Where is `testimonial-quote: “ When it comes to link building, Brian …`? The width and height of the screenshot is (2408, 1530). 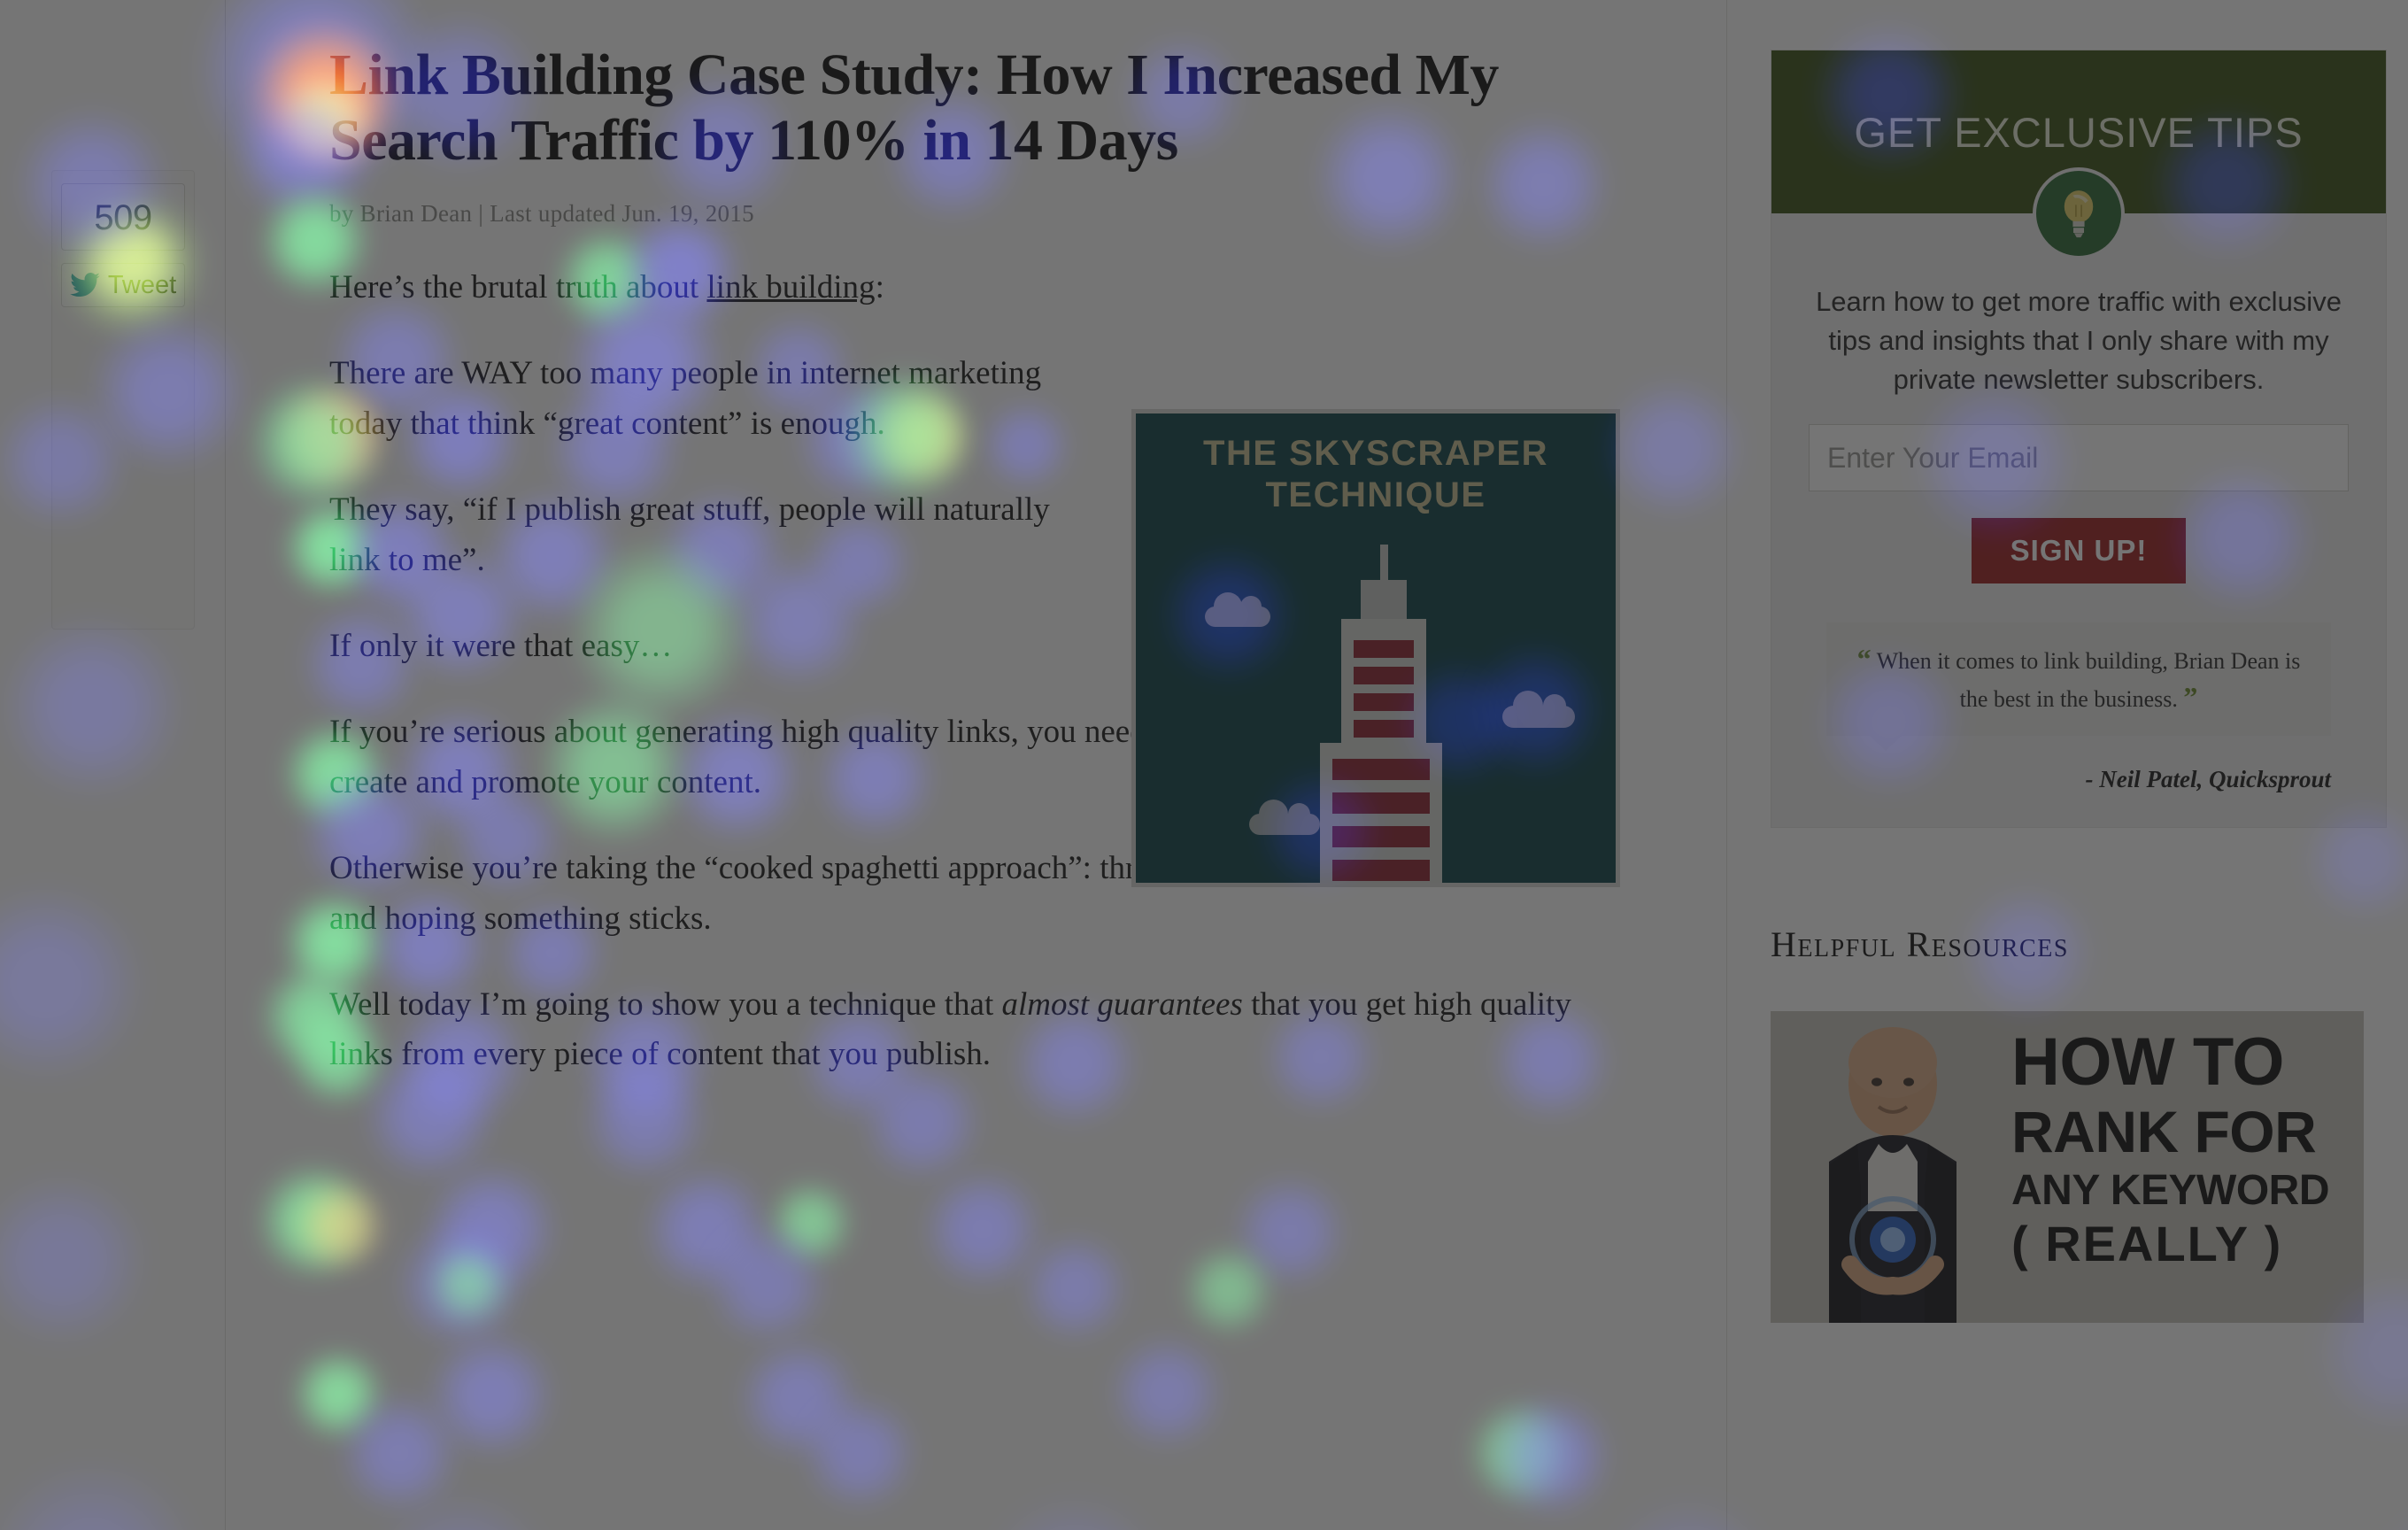 testimonial-quote: “ When it comes to link building, Brian … is located at coordinates (2078, 686).